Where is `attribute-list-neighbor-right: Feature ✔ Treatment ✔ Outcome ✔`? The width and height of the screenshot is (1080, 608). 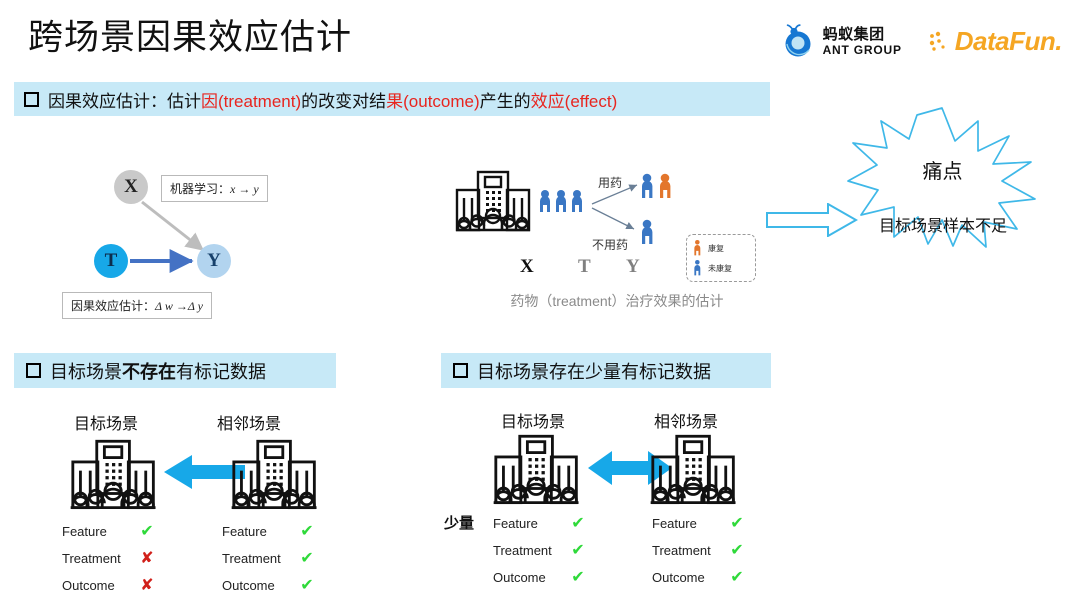 attribute-list-neighbor-right: Feature ✔ Treatment ✔ Outcome ✔ is located at coordinates (700, 550).